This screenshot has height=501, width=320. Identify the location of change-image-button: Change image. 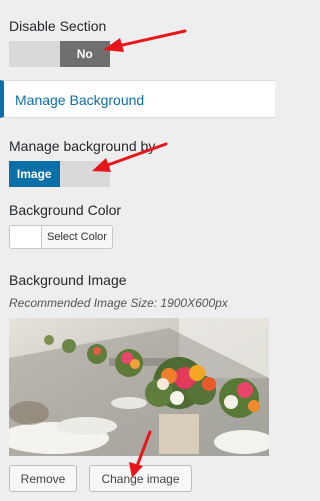
(140, 478).